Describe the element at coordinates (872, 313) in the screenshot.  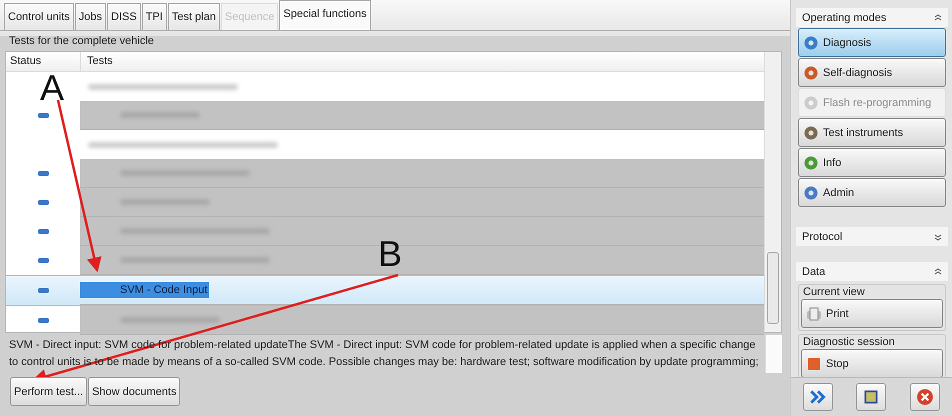
I see `data-button: Print` at that location.